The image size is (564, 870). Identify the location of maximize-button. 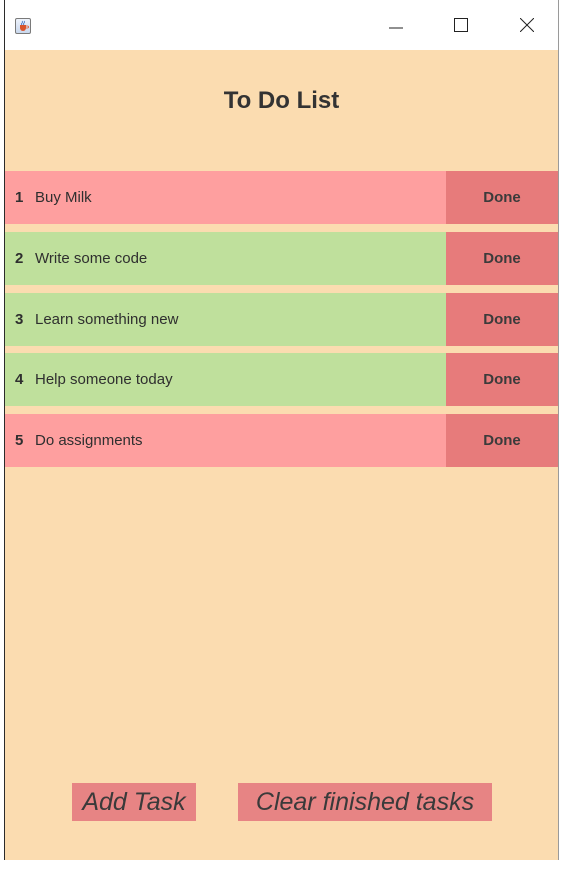
(461, 25).